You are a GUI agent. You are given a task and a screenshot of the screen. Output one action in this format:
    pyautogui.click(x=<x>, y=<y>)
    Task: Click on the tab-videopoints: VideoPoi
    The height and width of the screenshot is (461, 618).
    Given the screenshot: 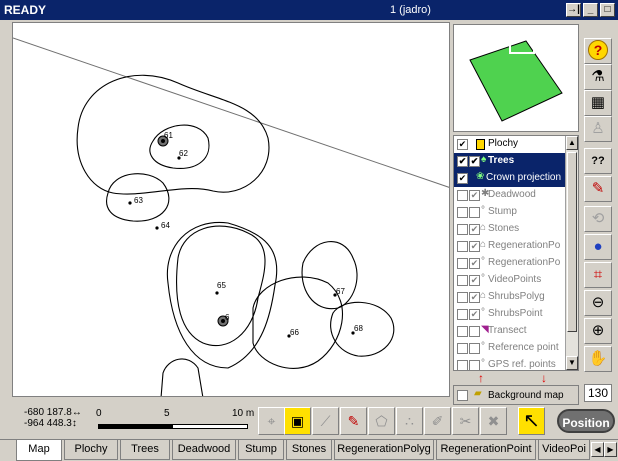 What is the action you would take?
    pyautogui.click(x=564, y=450)
    